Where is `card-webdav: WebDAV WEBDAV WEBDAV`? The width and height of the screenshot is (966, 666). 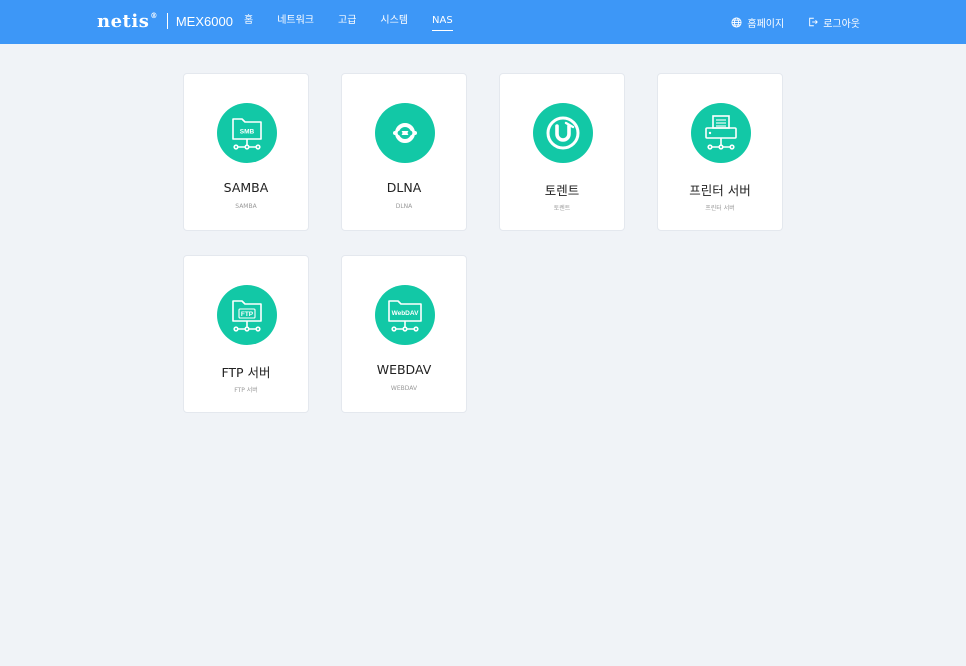 card-webdav: WebDAV WEBDAV WEBDAV is located at coordinates (404, 334).